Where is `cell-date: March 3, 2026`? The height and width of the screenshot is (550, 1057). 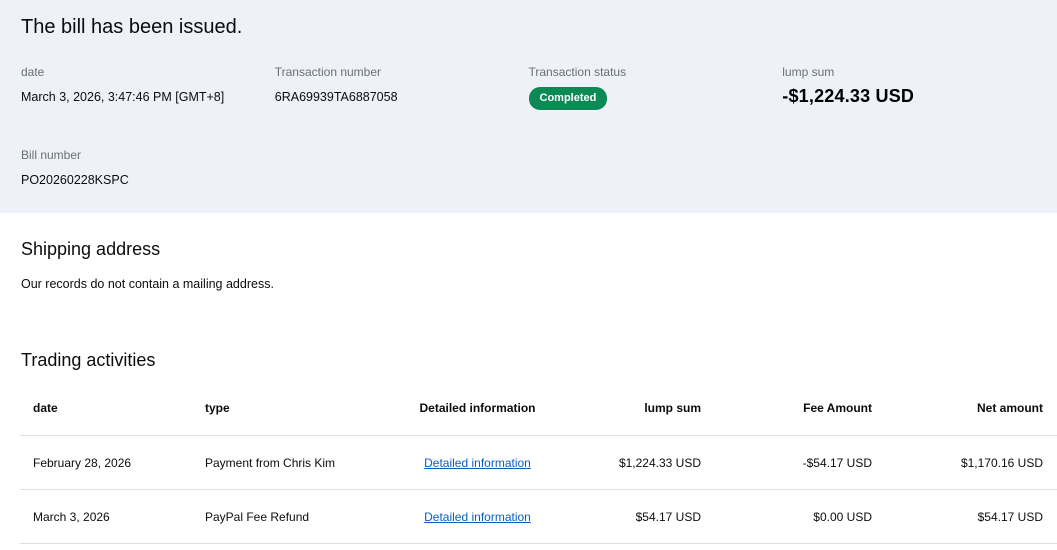 cell-date: March 3, 2026 is located at coordinates (112, 516).